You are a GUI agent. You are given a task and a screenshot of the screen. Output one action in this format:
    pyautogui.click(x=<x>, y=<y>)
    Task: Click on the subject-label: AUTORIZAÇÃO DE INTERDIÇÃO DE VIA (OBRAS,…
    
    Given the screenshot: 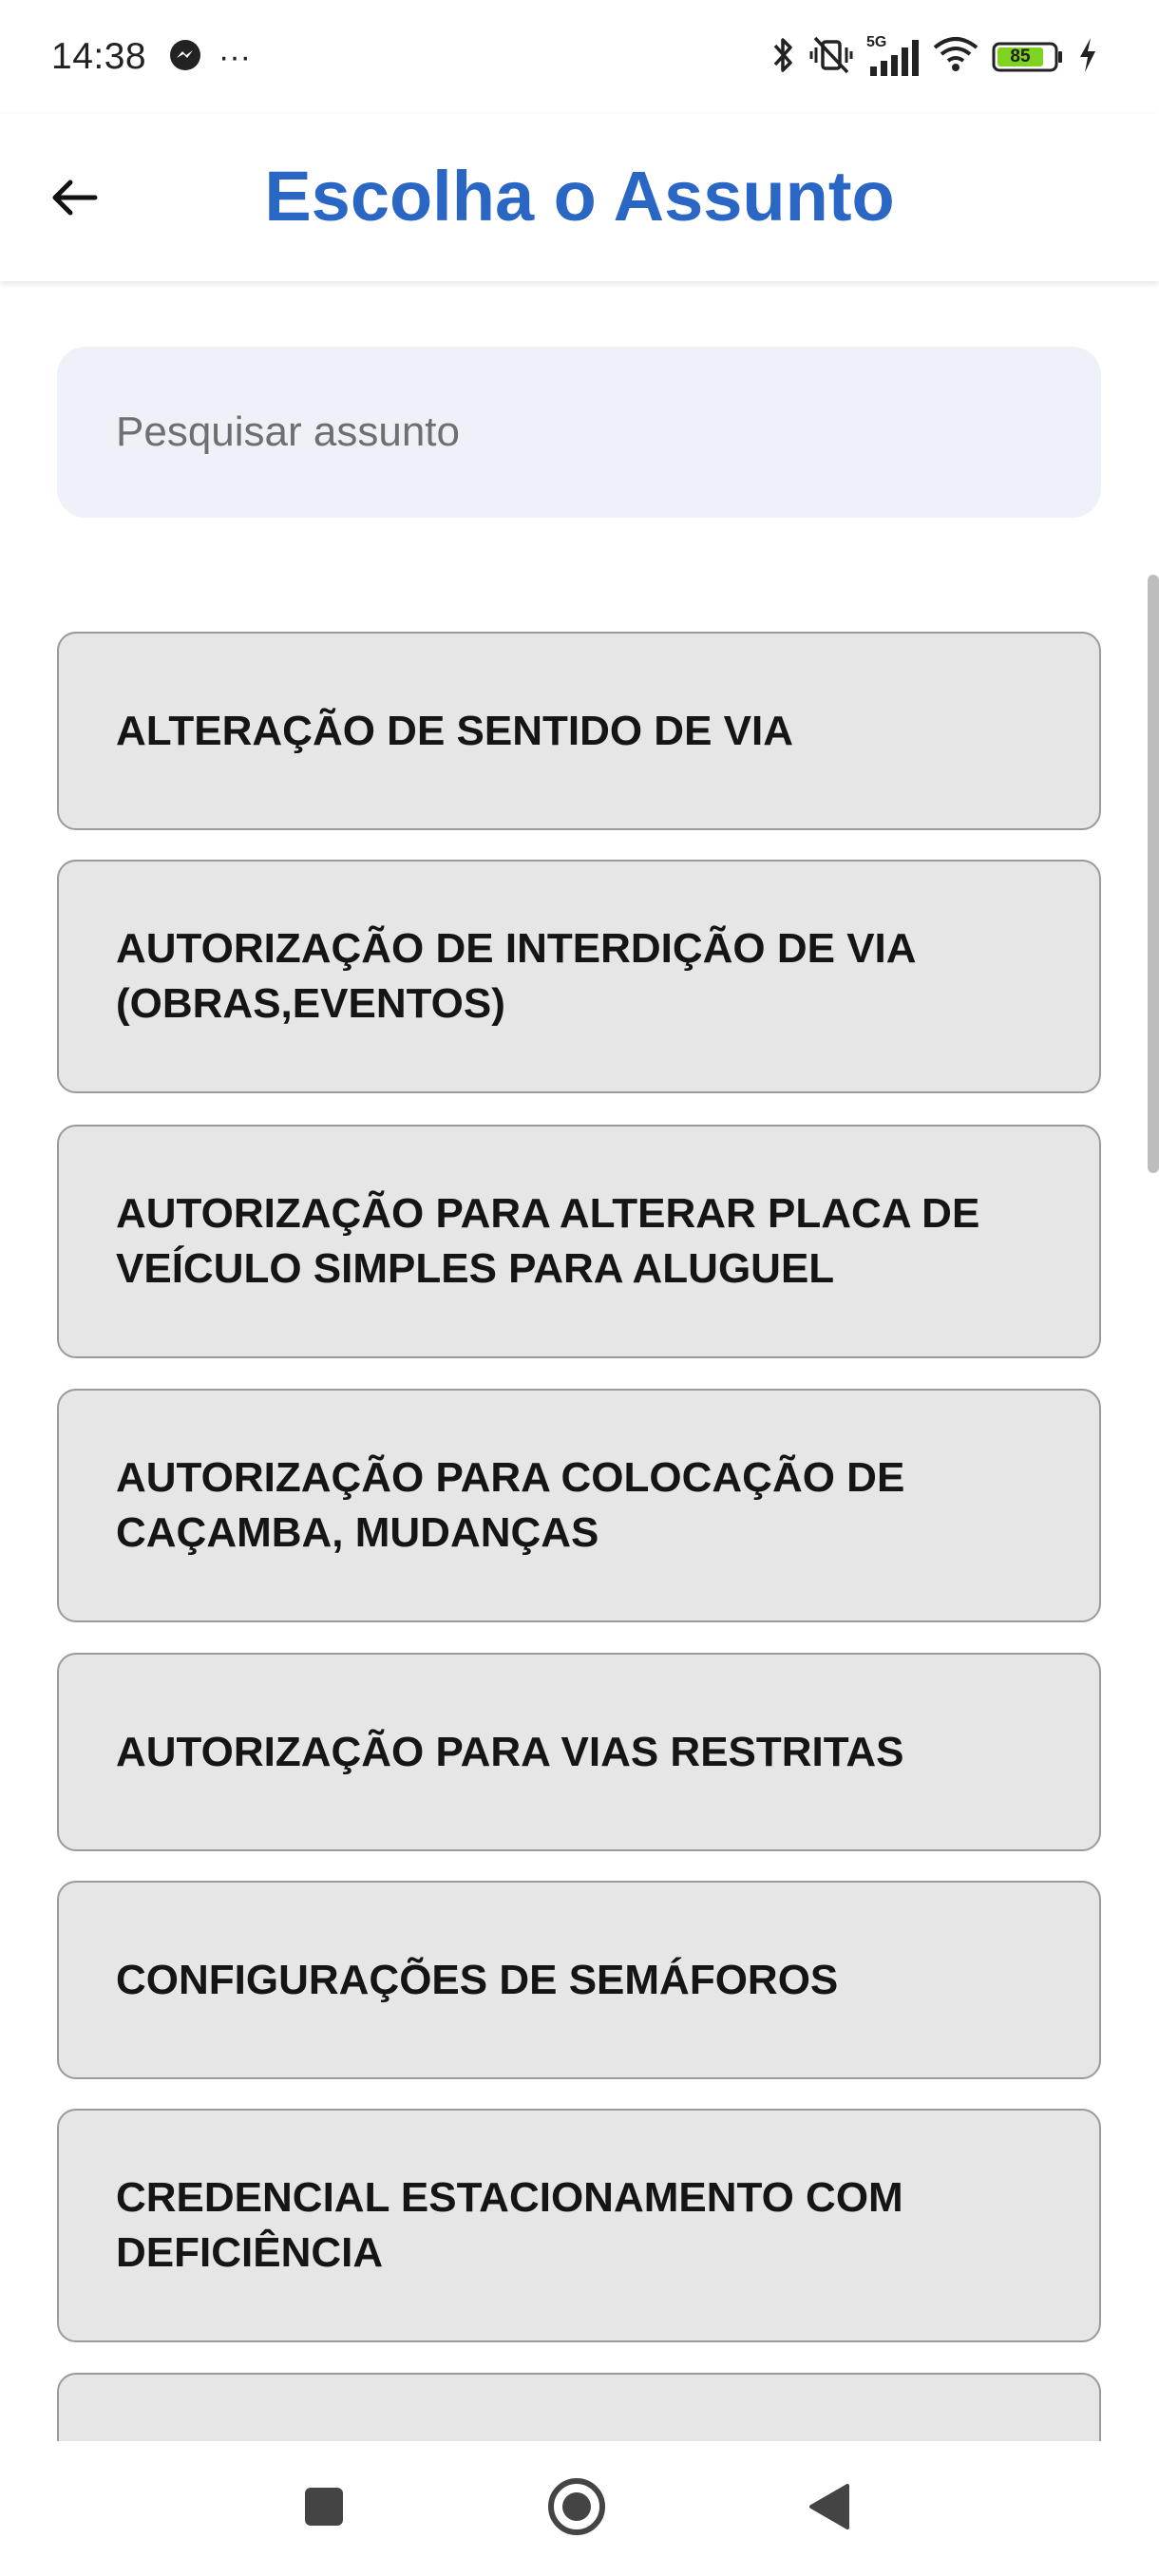 What is the action you would take?
    pyautogui.click(x=515, y=976)
    